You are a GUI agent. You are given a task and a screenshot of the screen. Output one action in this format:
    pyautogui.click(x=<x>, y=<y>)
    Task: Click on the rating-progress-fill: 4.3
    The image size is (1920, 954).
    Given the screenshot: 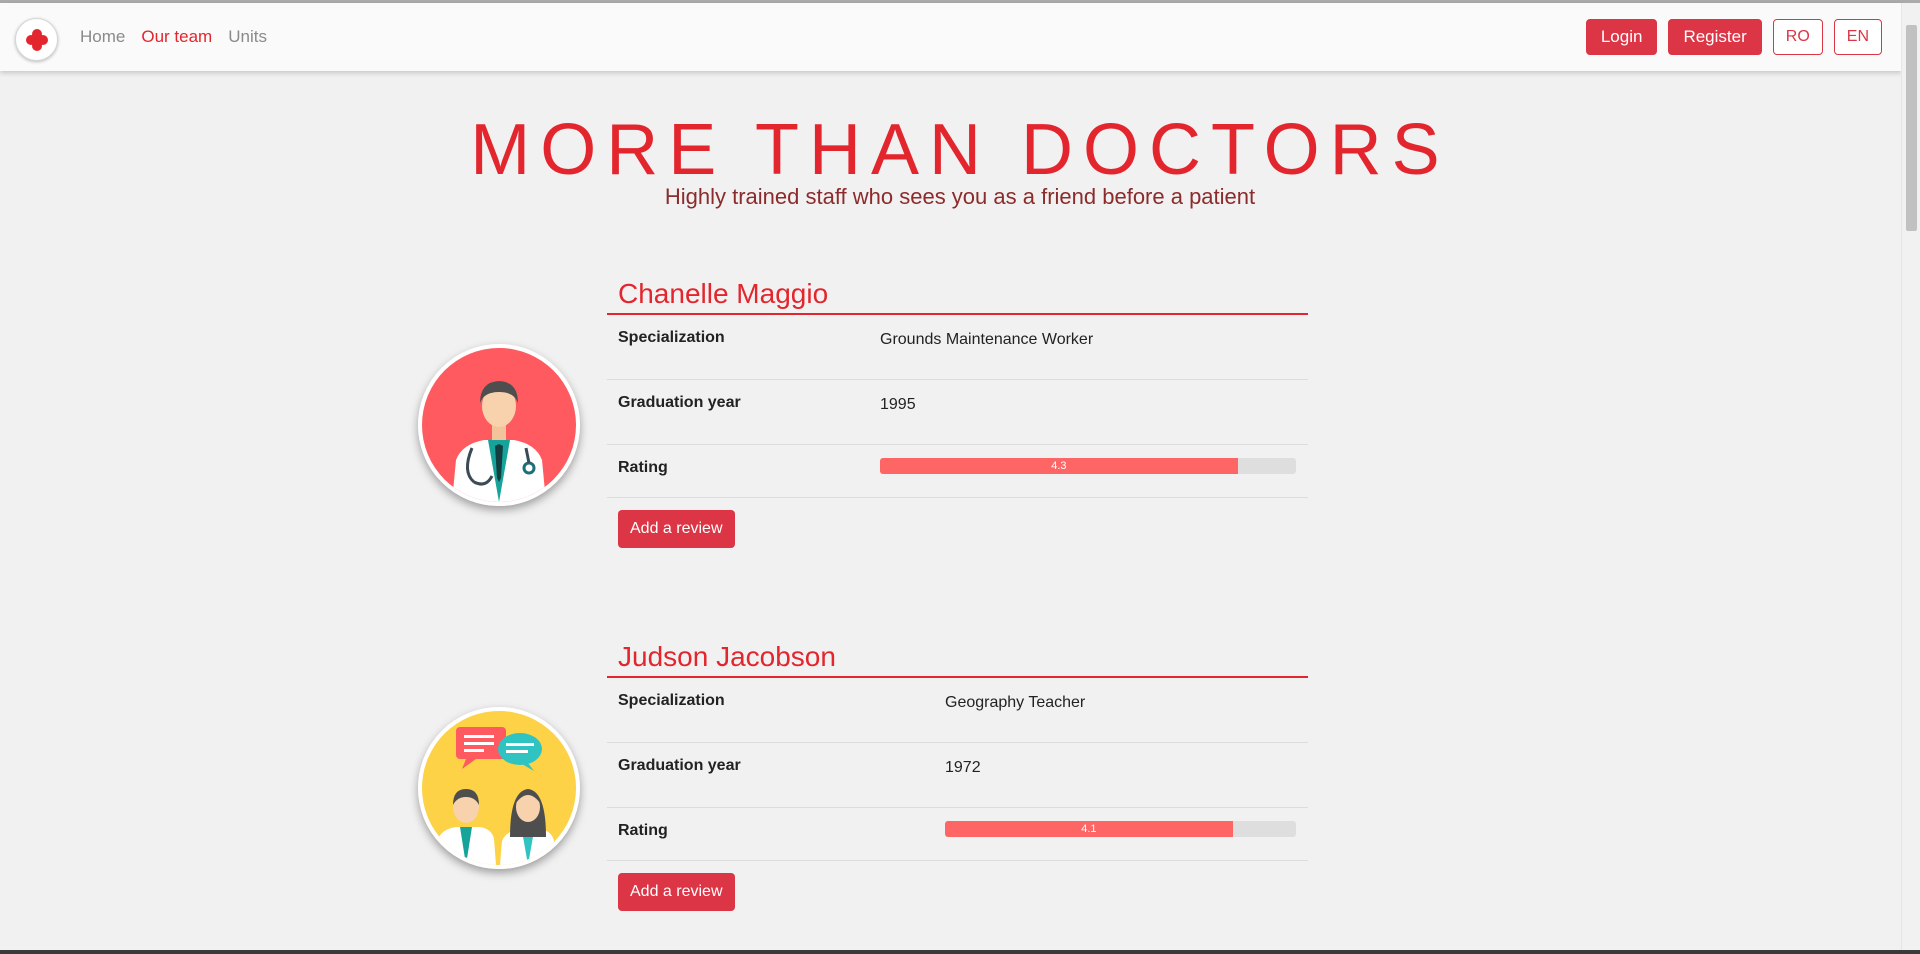 What is the action you would take?
    pyautogui.click(x=1059, y=466)
    